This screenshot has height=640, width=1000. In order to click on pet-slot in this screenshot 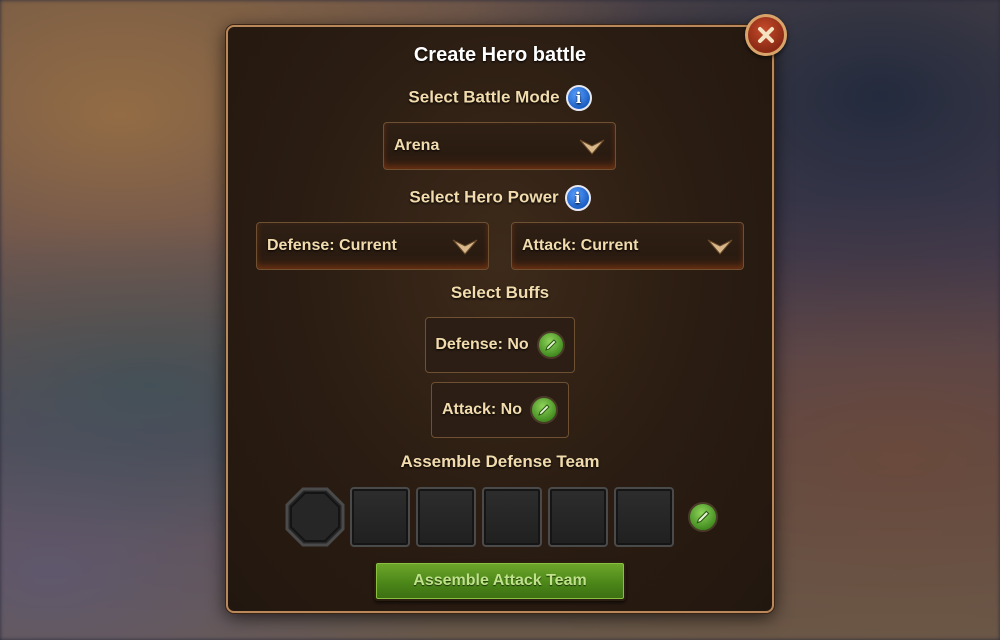, I will do `click(315, 517)`.